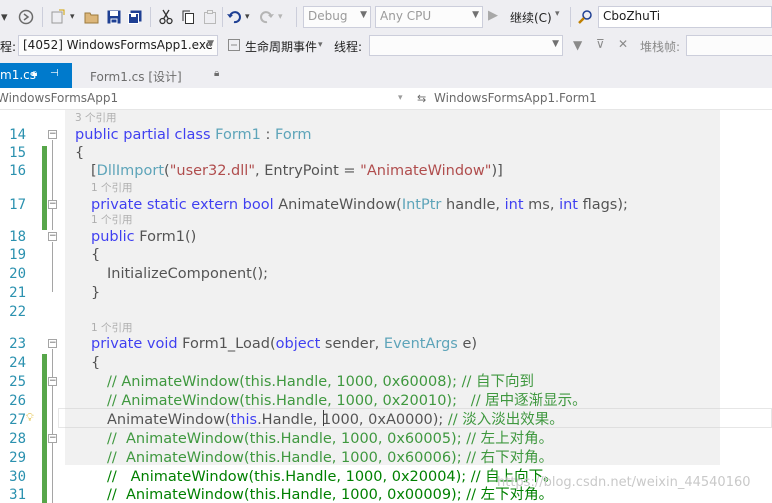 The width and height of the screenshot is (772, 503). What do you see at coordinates (17, 439) in the screenshot?
I see `line-number: 28` at bounding box center [17, 439].